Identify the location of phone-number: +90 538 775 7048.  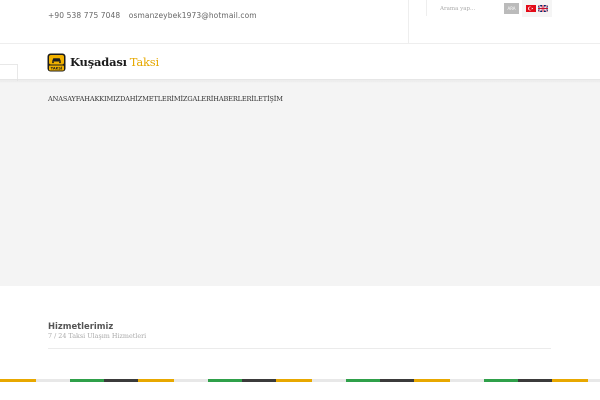
(84, 15).